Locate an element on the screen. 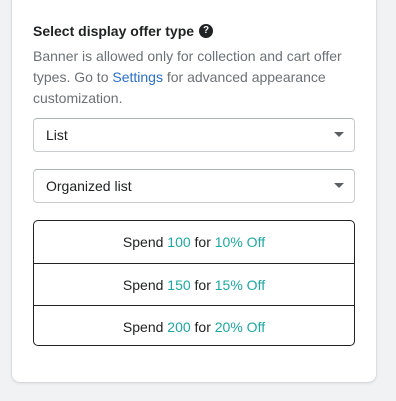 The height and width of the screenshot is (401, 396). spend-amount: 200 is located at coordinates (179, 326).